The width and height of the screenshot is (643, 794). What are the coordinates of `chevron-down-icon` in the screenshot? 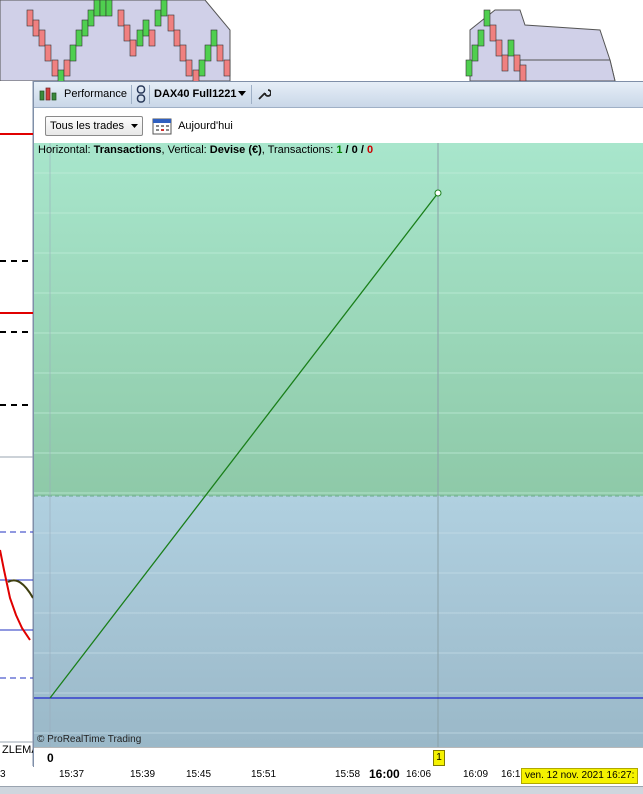 It's located at (135, 125).